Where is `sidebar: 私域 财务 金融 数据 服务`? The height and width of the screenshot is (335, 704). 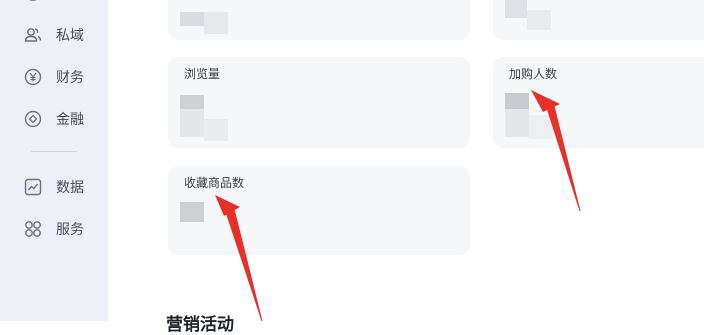
sidebar: 私域 财务 金融 数据 服务 is located at coordinates (54, 160).